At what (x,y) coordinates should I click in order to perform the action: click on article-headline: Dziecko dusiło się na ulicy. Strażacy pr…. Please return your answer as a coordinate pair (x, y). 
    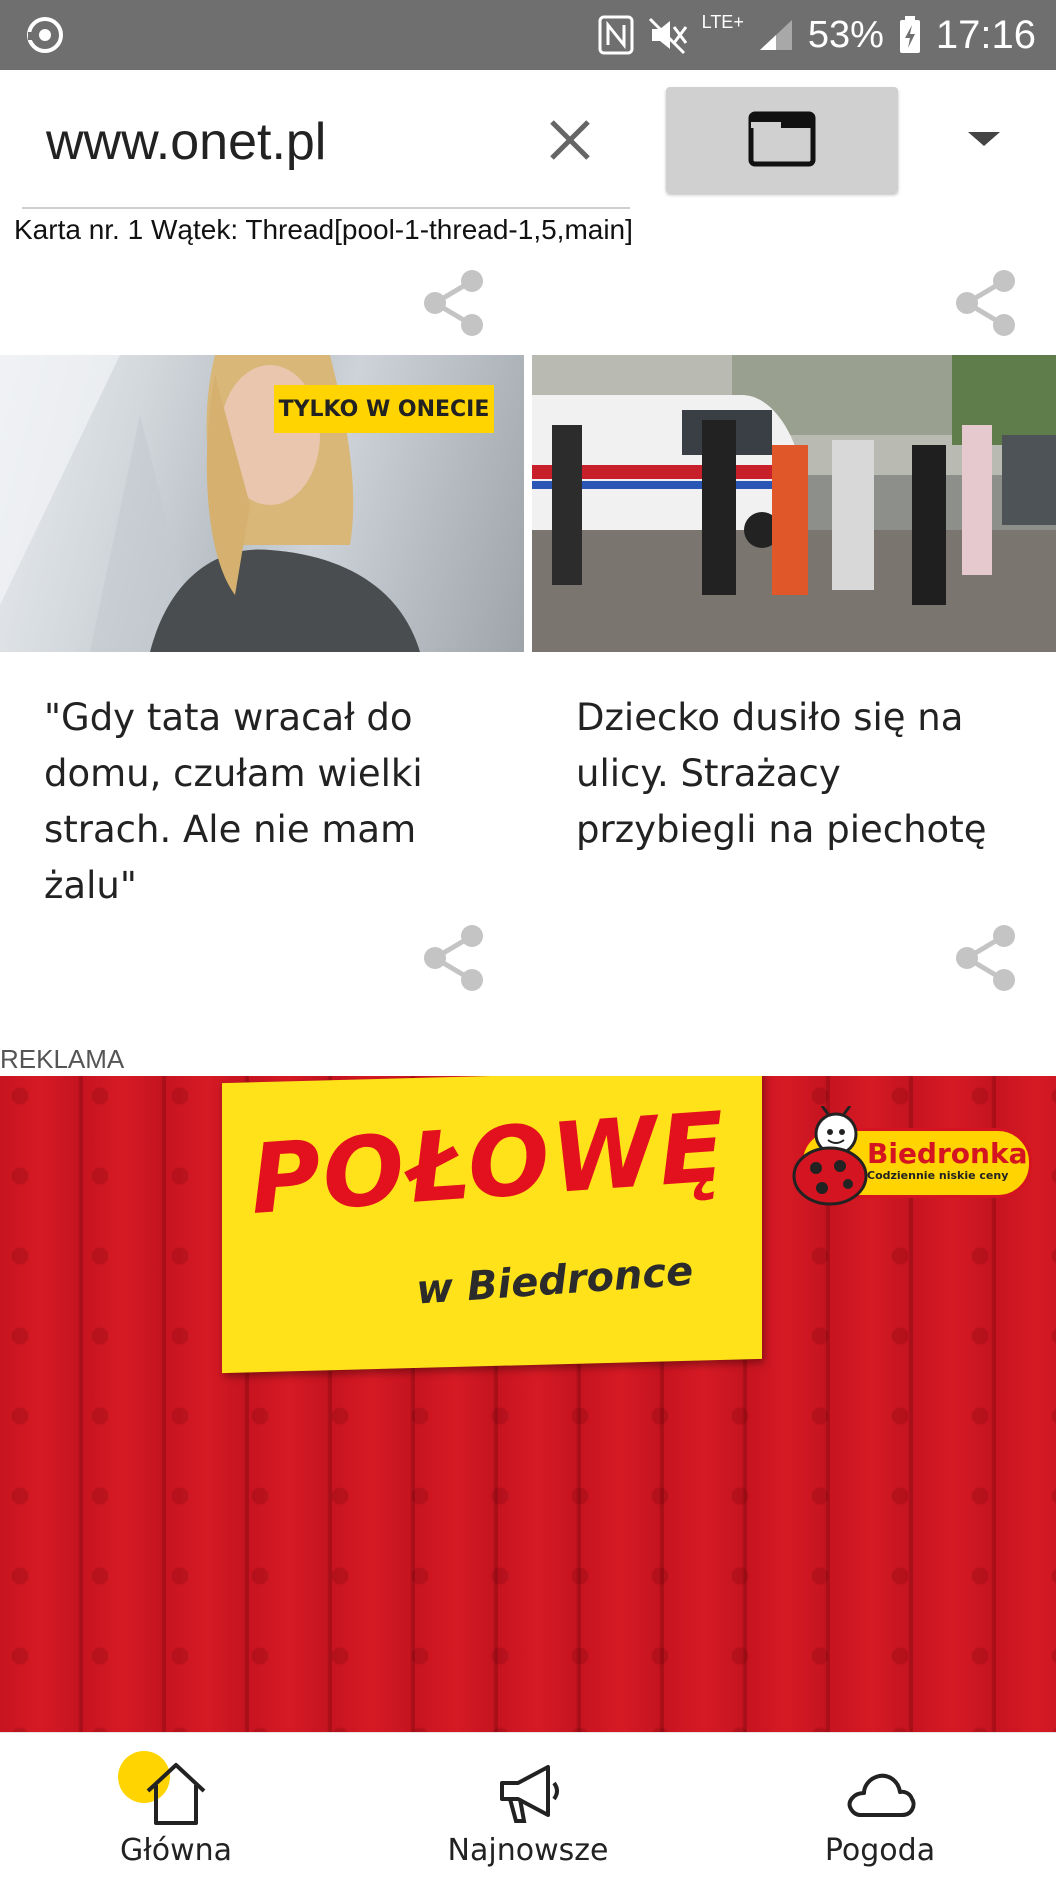
    Looking at the image, I should click on (796, 774).